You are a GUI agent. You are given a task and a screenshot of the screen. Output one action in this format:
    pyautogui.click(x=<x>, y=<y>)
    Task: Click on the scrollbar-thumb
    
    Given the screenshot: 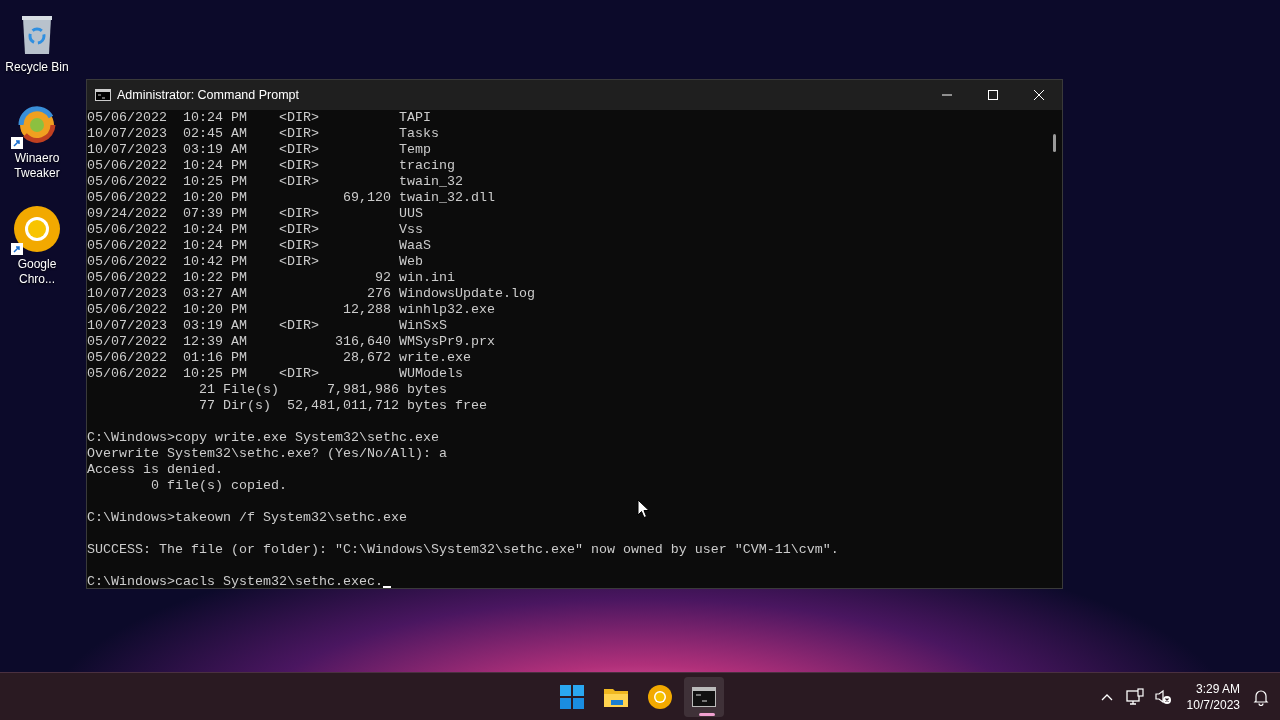 What is the action you would take?
    pyautogui.click(x=1054, y=143)
    